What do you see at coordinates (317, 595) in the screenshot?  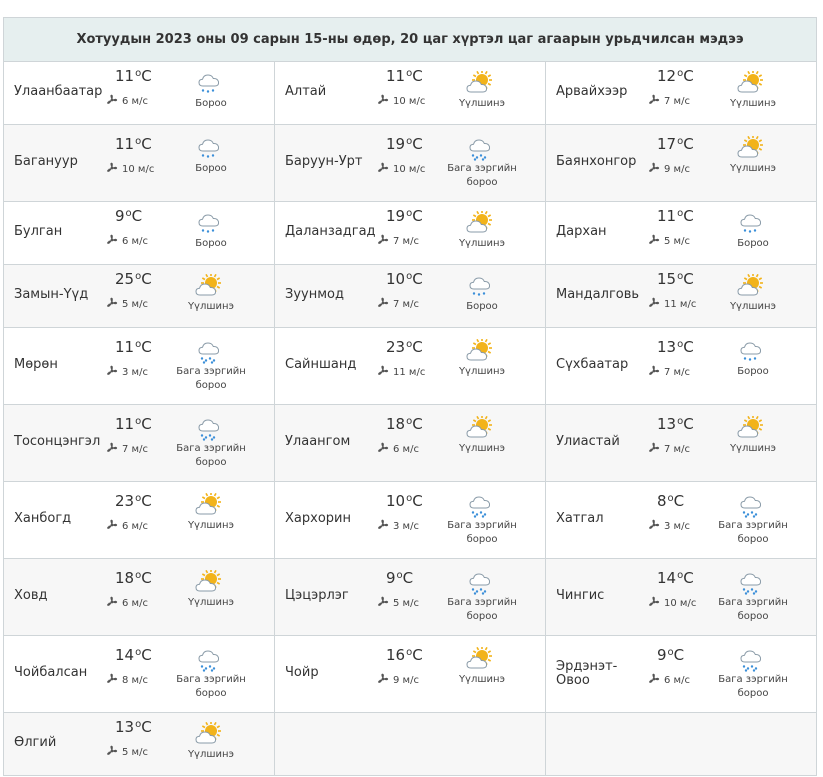 I see `city-name: Цэцэрлэг` at bounding box center [317, 595].